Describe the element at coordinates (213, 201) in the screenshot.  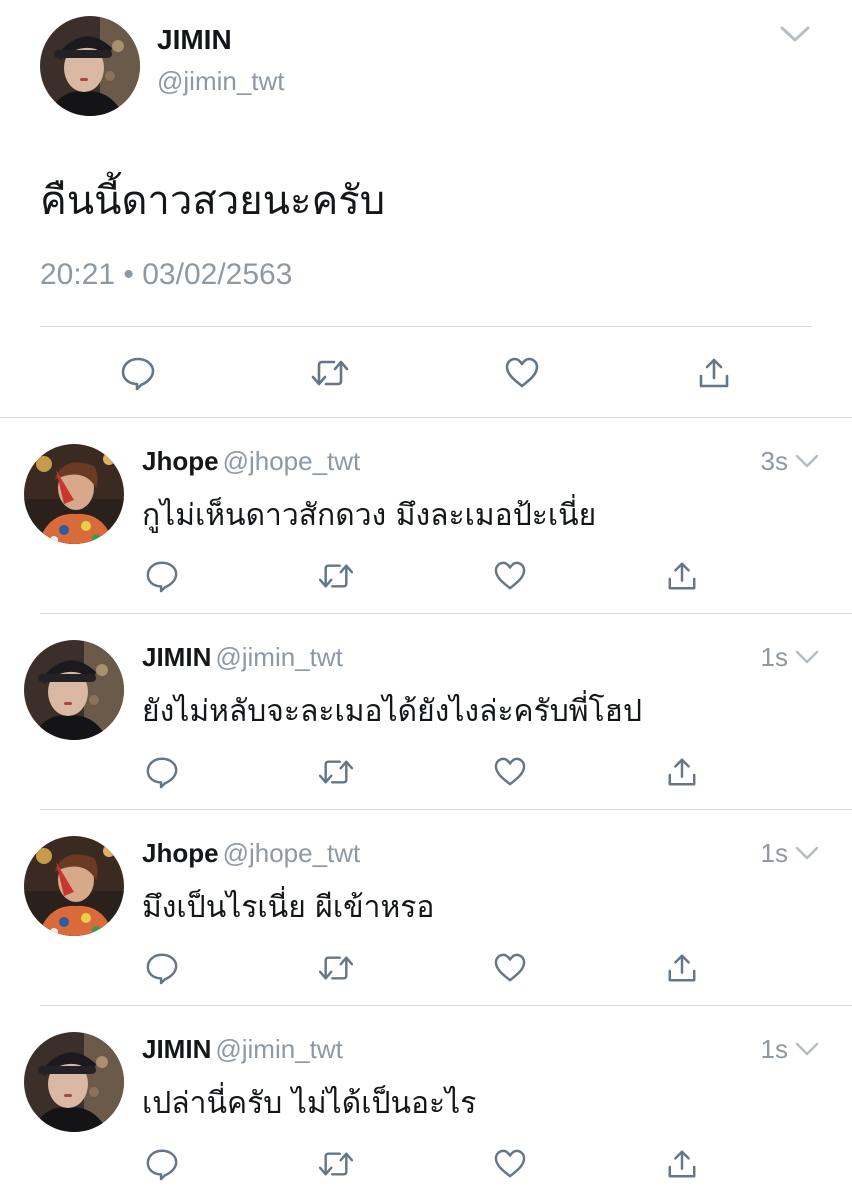
I see `main-tweet-text: คืนนี้ดาวสวยนะครับ` at that location.